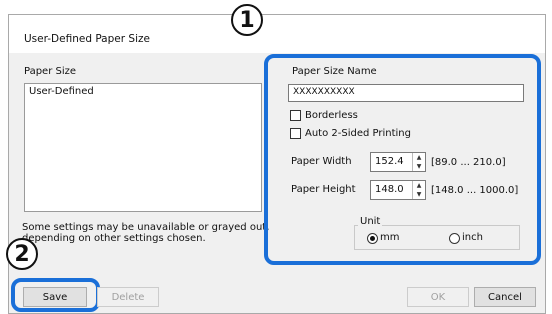  I want to click on paper-width-label: Paper Width, so click(321, 161).